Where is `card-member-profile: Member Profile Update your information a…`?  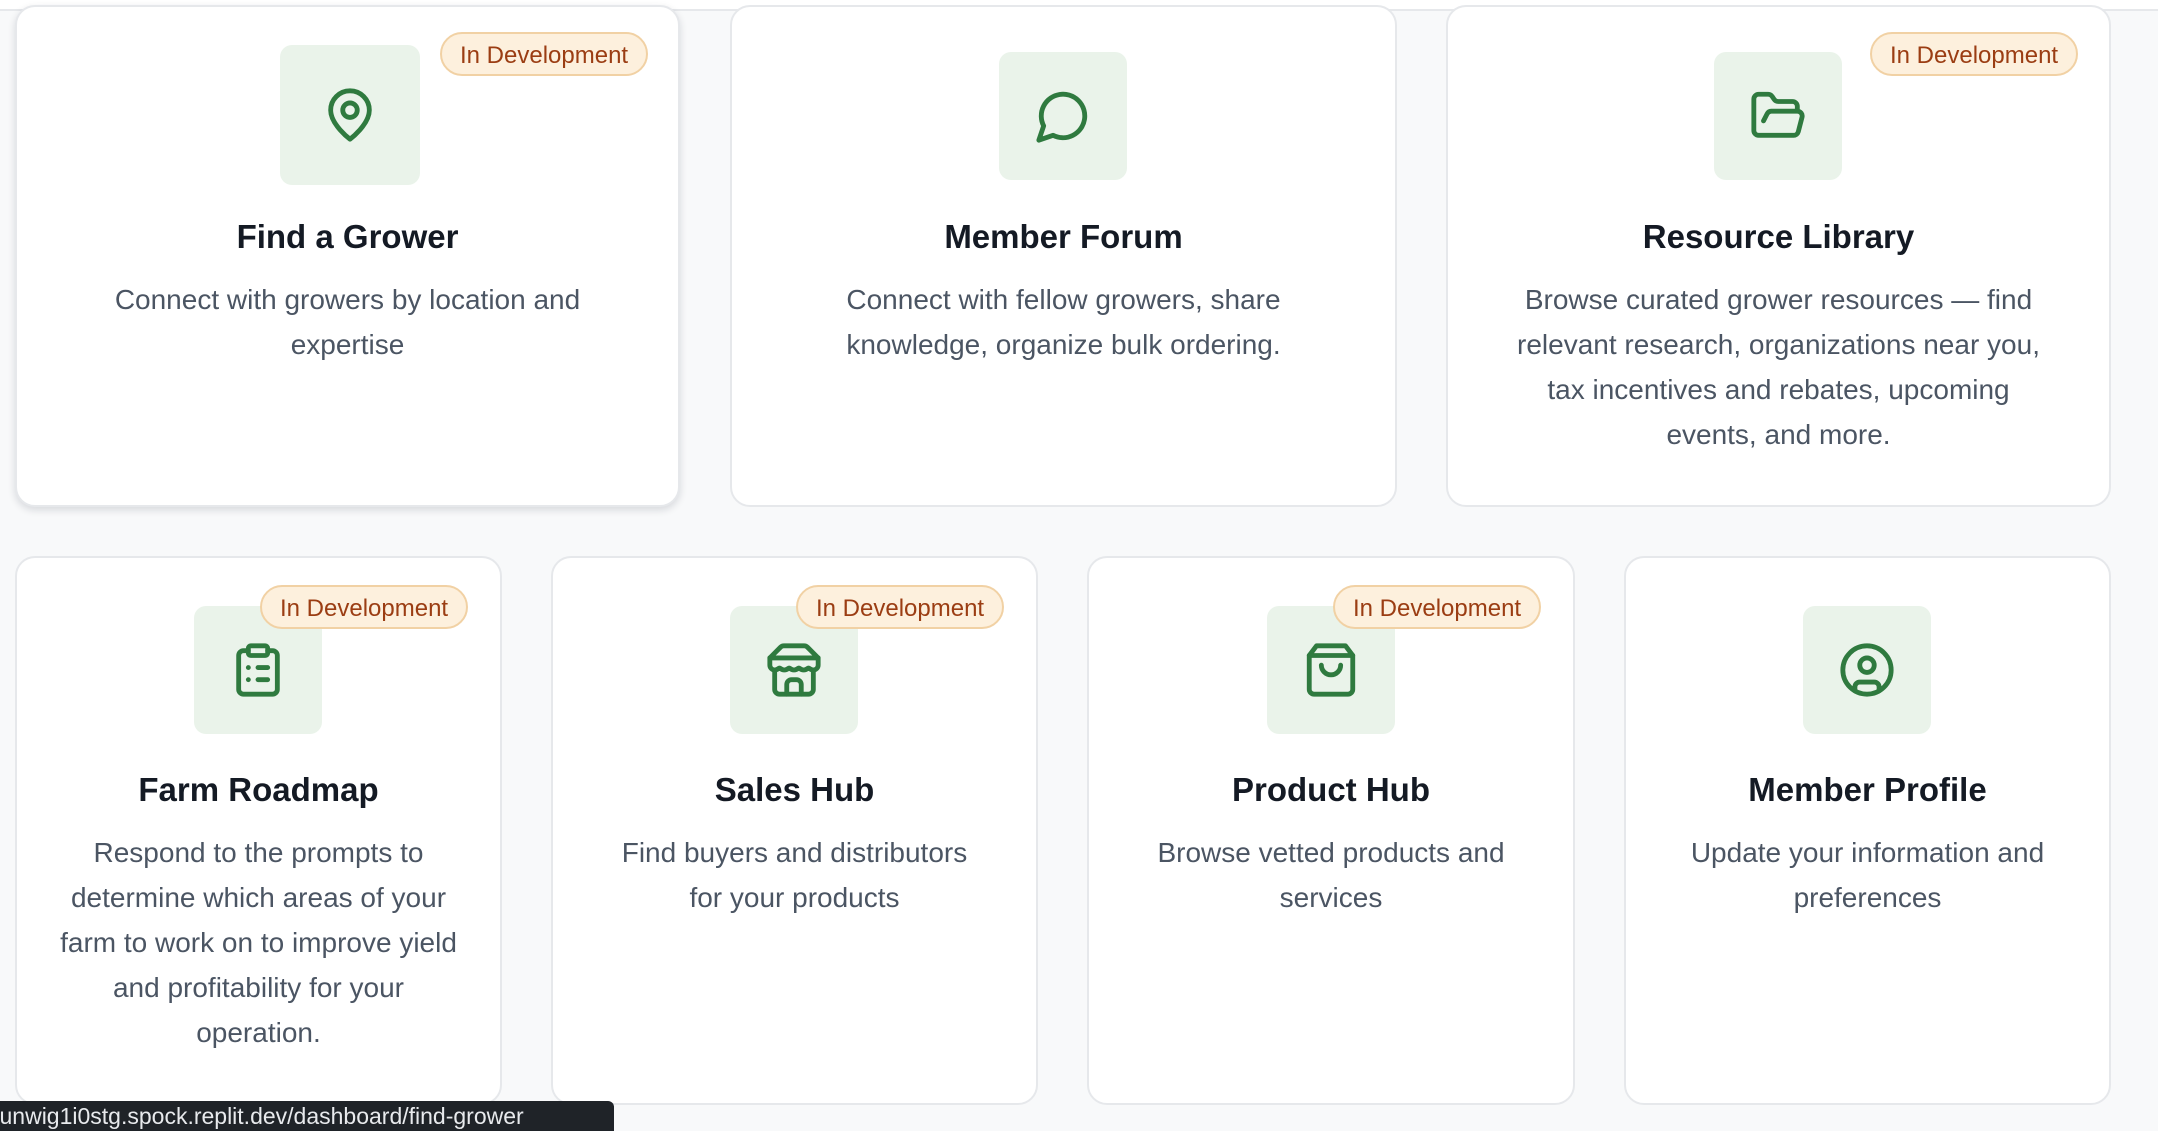 card-member-profile: Member Profile Update your information a… is located at coordinates (1867, 830).